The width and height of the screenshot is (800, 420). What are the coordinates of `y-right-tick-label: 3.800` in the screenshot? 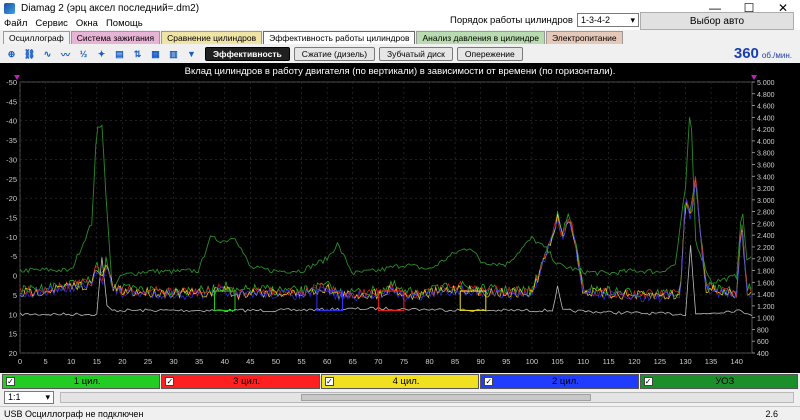 It's located at (766, 154).